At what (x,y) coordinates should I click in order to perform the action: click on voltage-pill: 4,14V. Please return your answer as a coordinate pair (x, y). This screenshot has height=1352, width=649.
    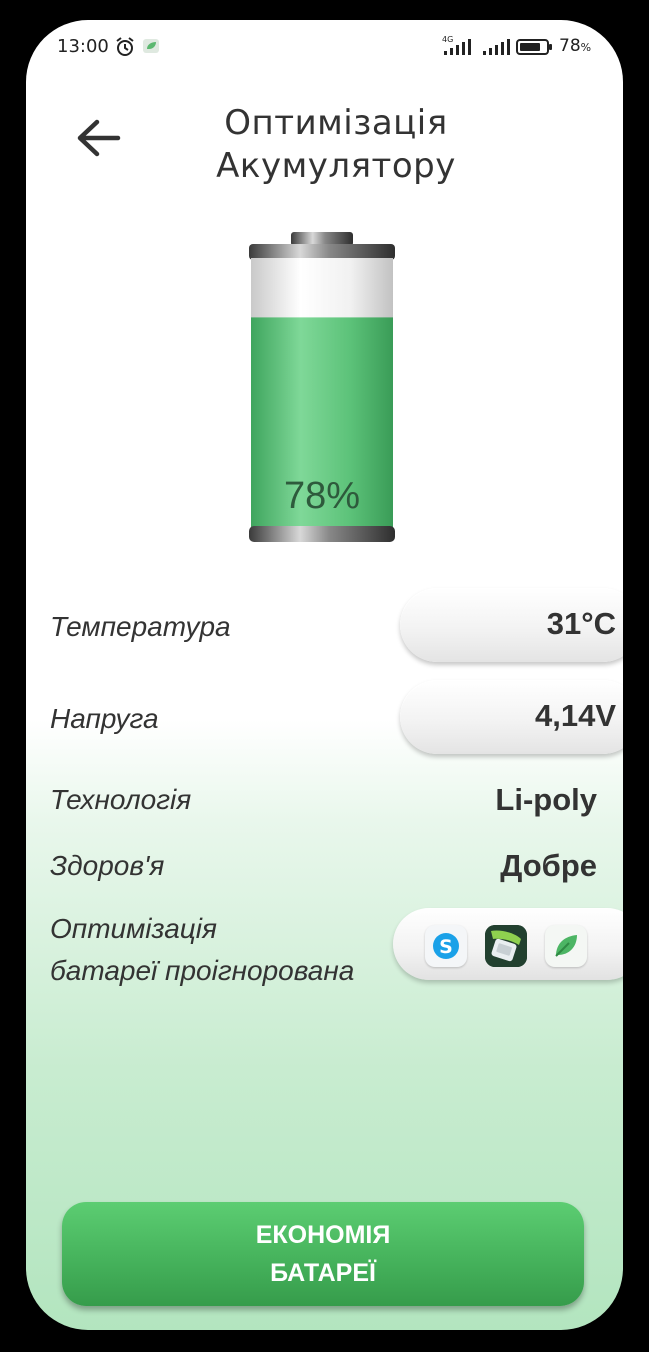
    Looking at the image, I should click on (511, 717).